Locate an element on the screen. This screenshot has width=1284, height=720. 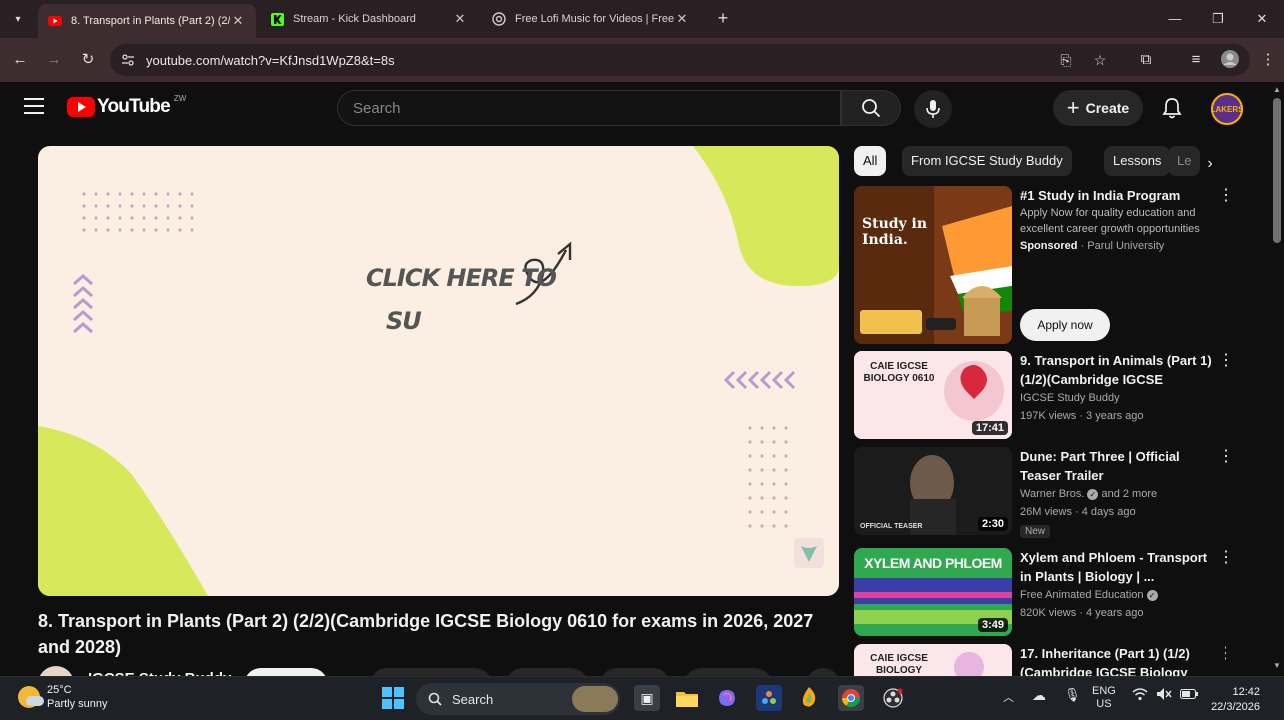
media-controls-icon: ≡ is located at coordinates (1196, 60).